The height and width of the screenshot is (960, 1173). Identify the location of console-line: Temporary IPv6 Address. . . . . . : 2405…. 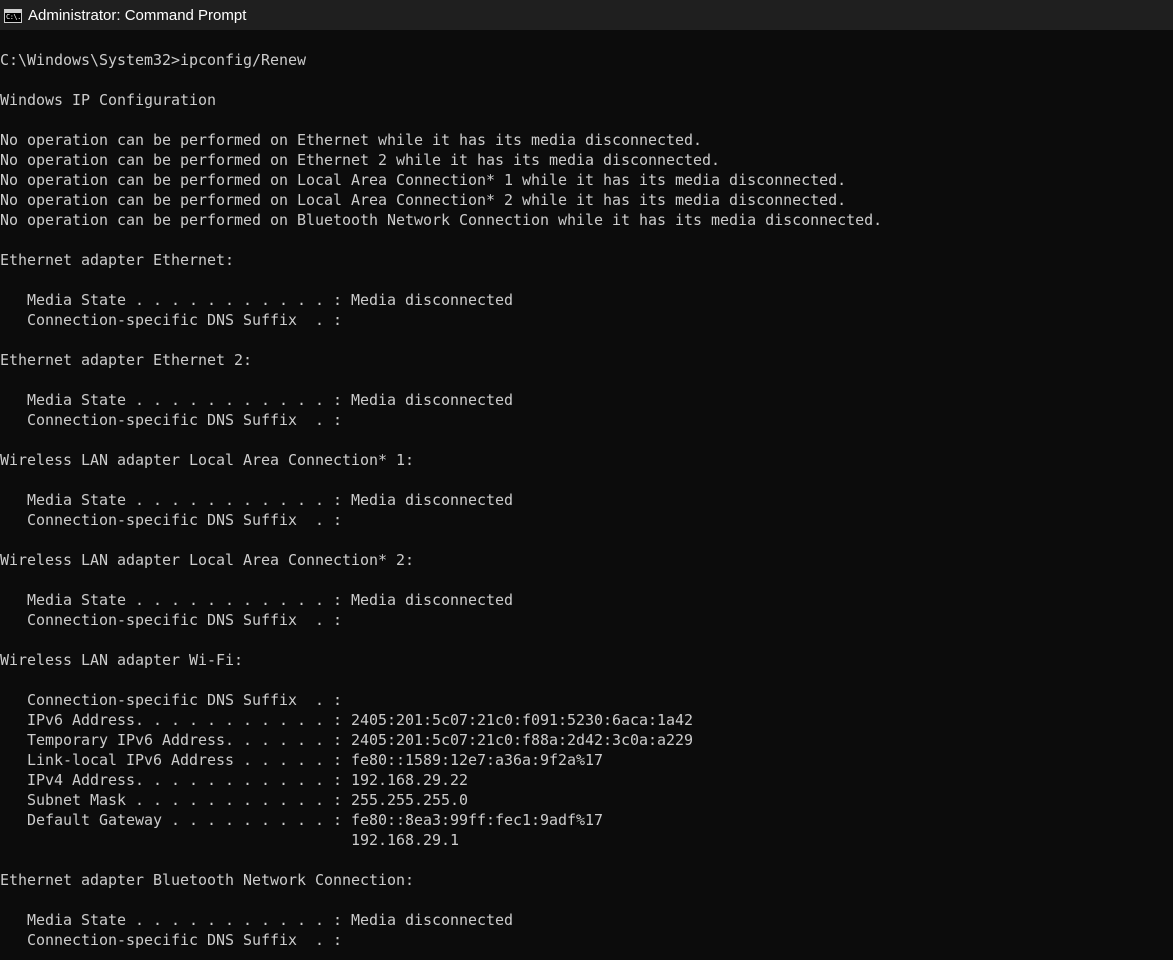
(347, 740).